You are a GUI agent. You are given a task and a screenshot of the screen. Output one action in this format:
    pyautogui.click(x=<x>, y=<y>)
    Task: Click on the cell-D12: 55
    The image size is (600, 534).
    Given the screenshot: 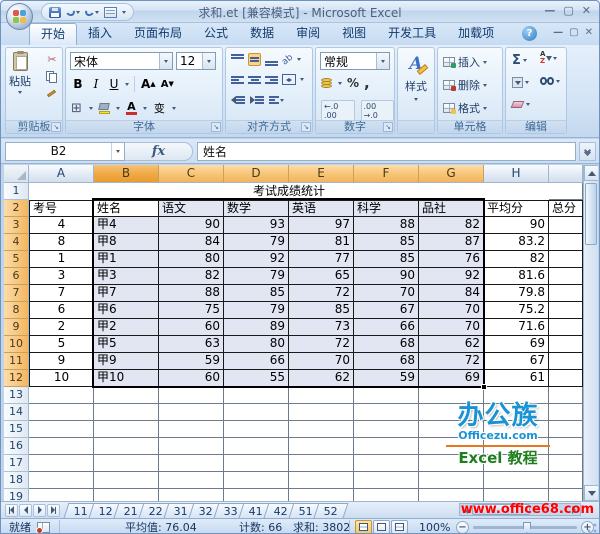 What is the action you would take?
    pyautogui.click(x=256, y=378)
    